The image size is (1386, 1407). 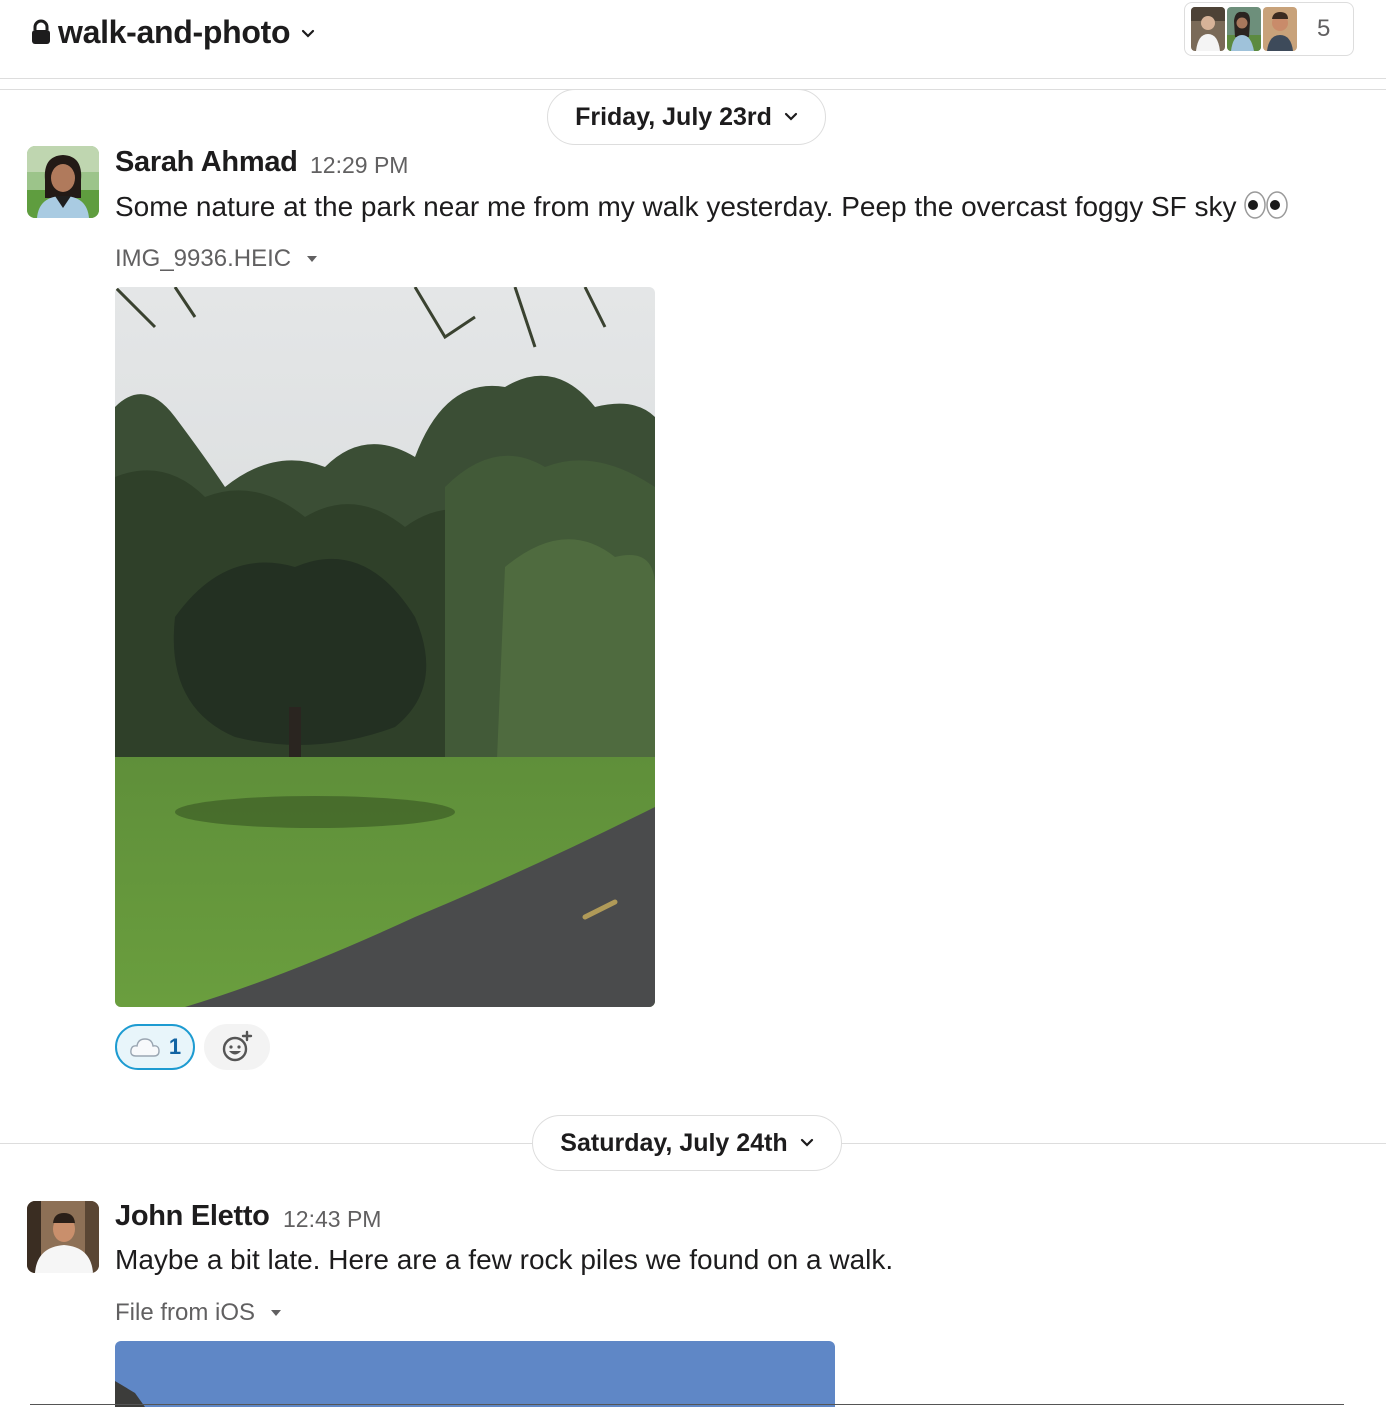 I want to click on member-list-button: 5, so click(x=1269, y=29).